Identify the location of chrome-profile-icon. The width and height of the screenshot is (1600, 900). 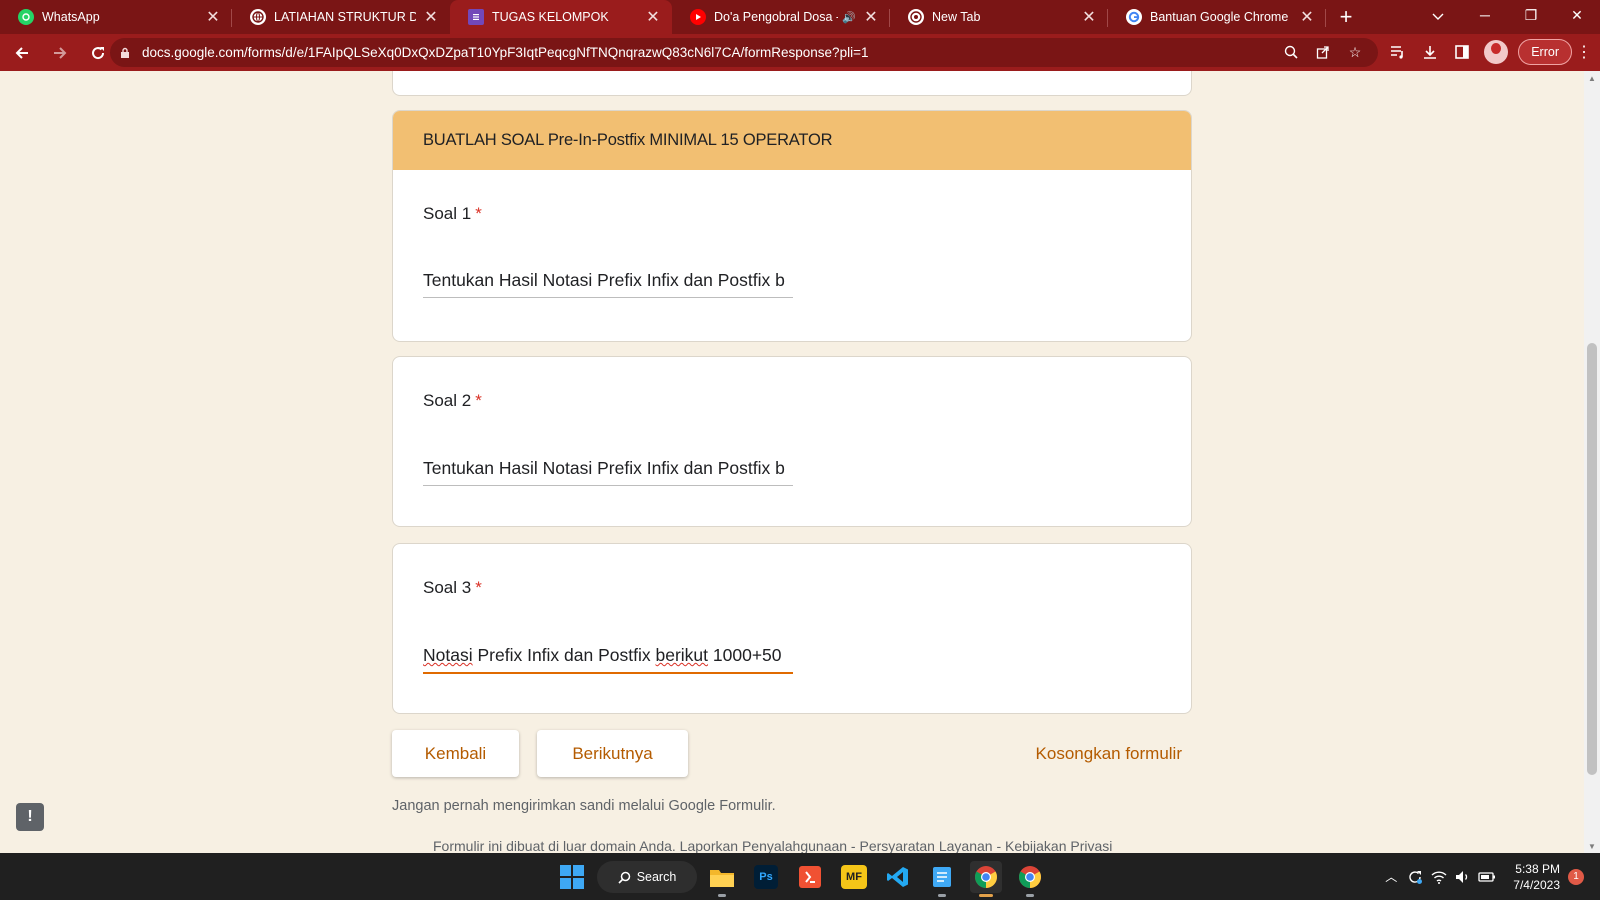
(1030, 879).